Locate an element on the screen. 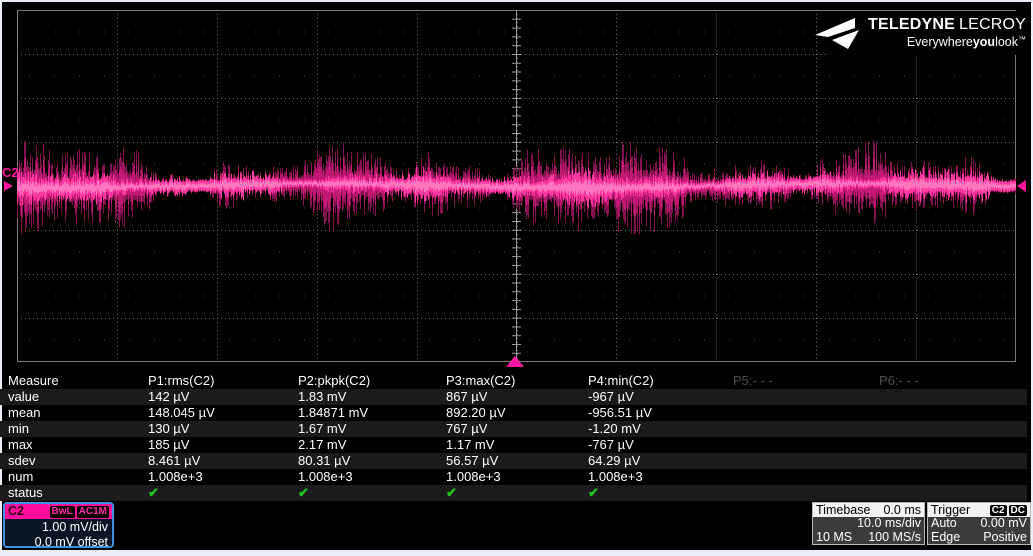 This screenshot has height=556, width=1033. measure-cell: -956.51 µV is located at coordinates (620, 412).